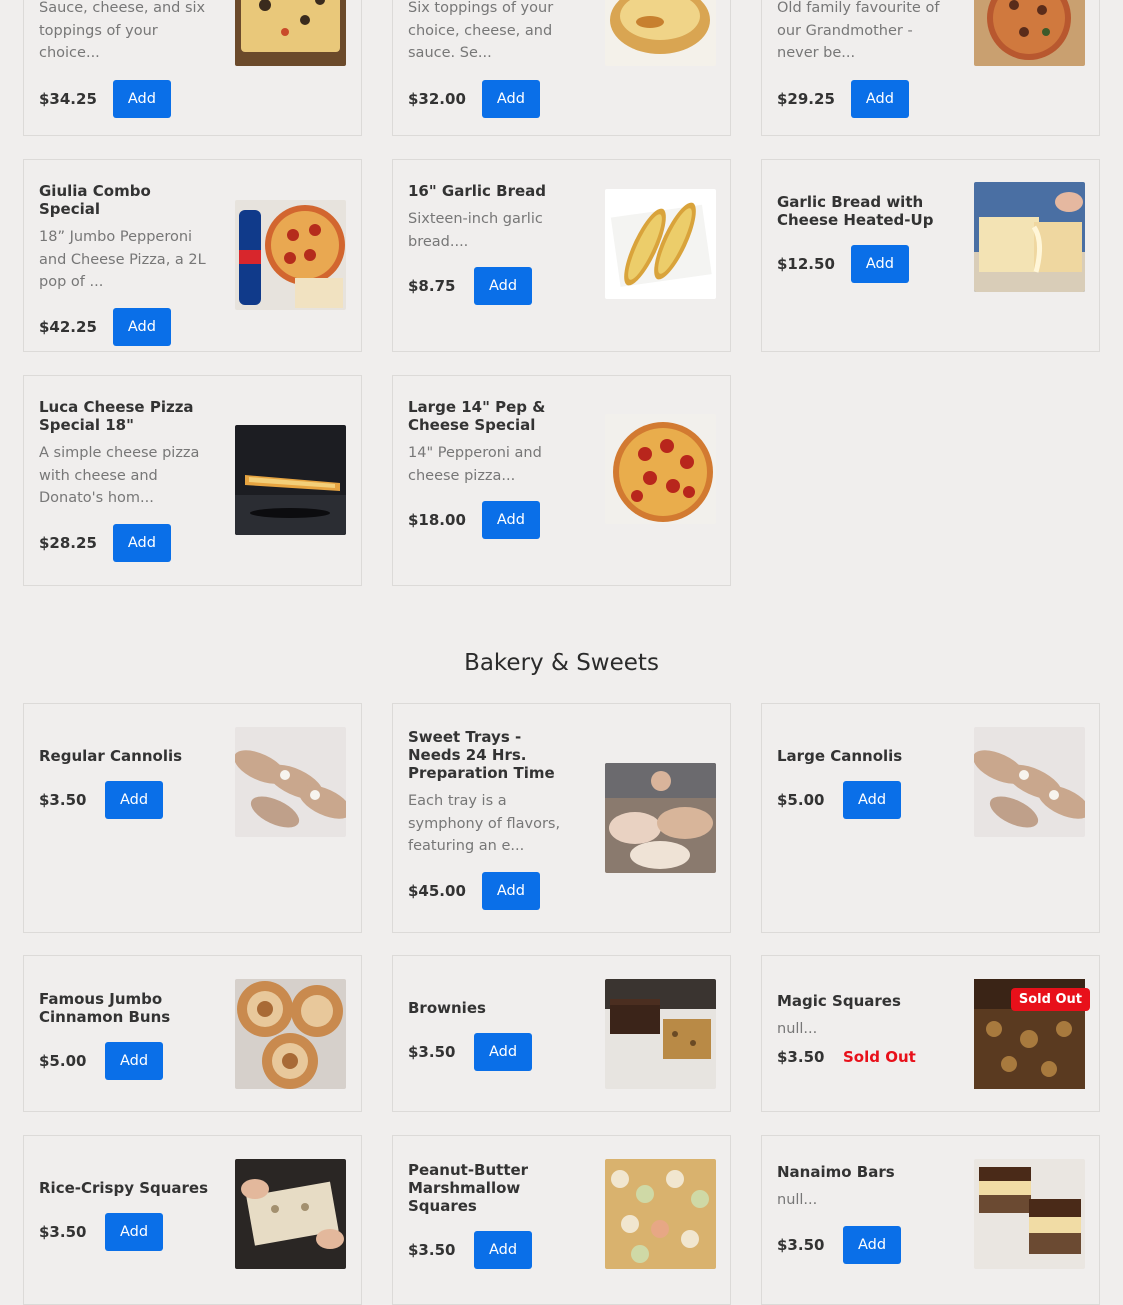  Describe the element at coordinates (561, 663) in the screenshot. I see `section-title-bakery: Bakery & Sweets` at that location.